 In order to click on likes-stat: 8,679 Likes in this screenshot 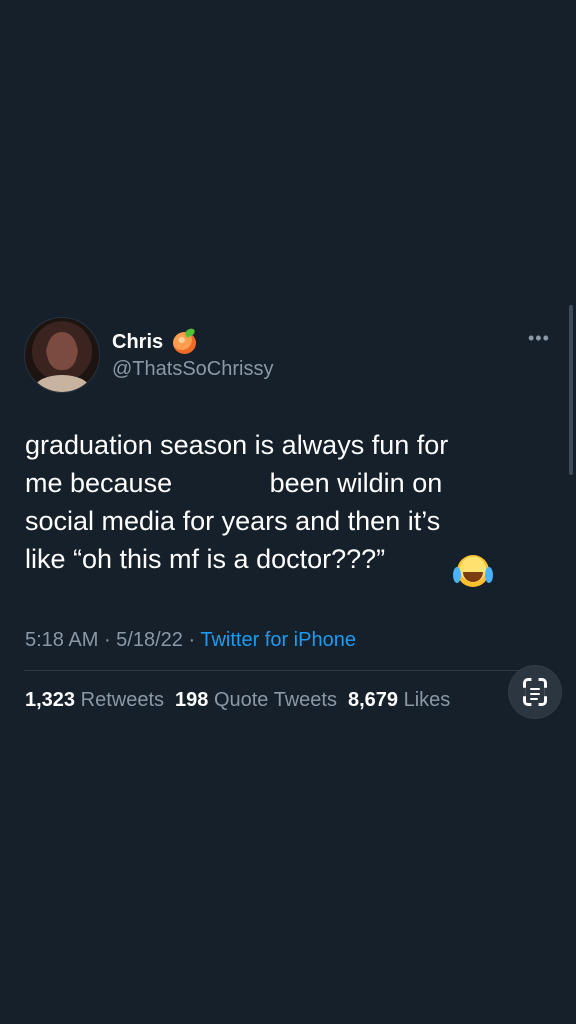, I will do `click(399, 700)`.